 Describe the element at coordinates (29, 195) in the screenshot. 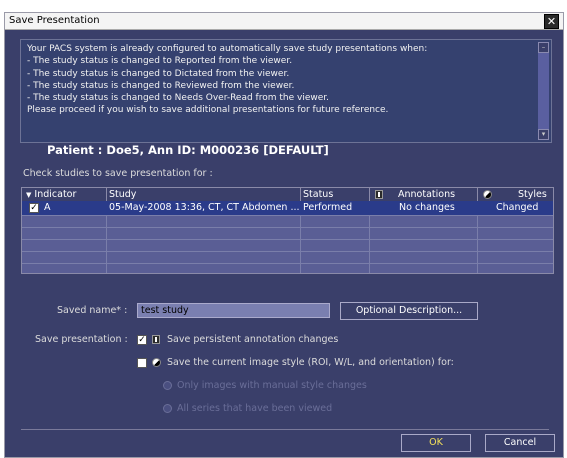

I see `sort-down-icon: ▼` at that location.